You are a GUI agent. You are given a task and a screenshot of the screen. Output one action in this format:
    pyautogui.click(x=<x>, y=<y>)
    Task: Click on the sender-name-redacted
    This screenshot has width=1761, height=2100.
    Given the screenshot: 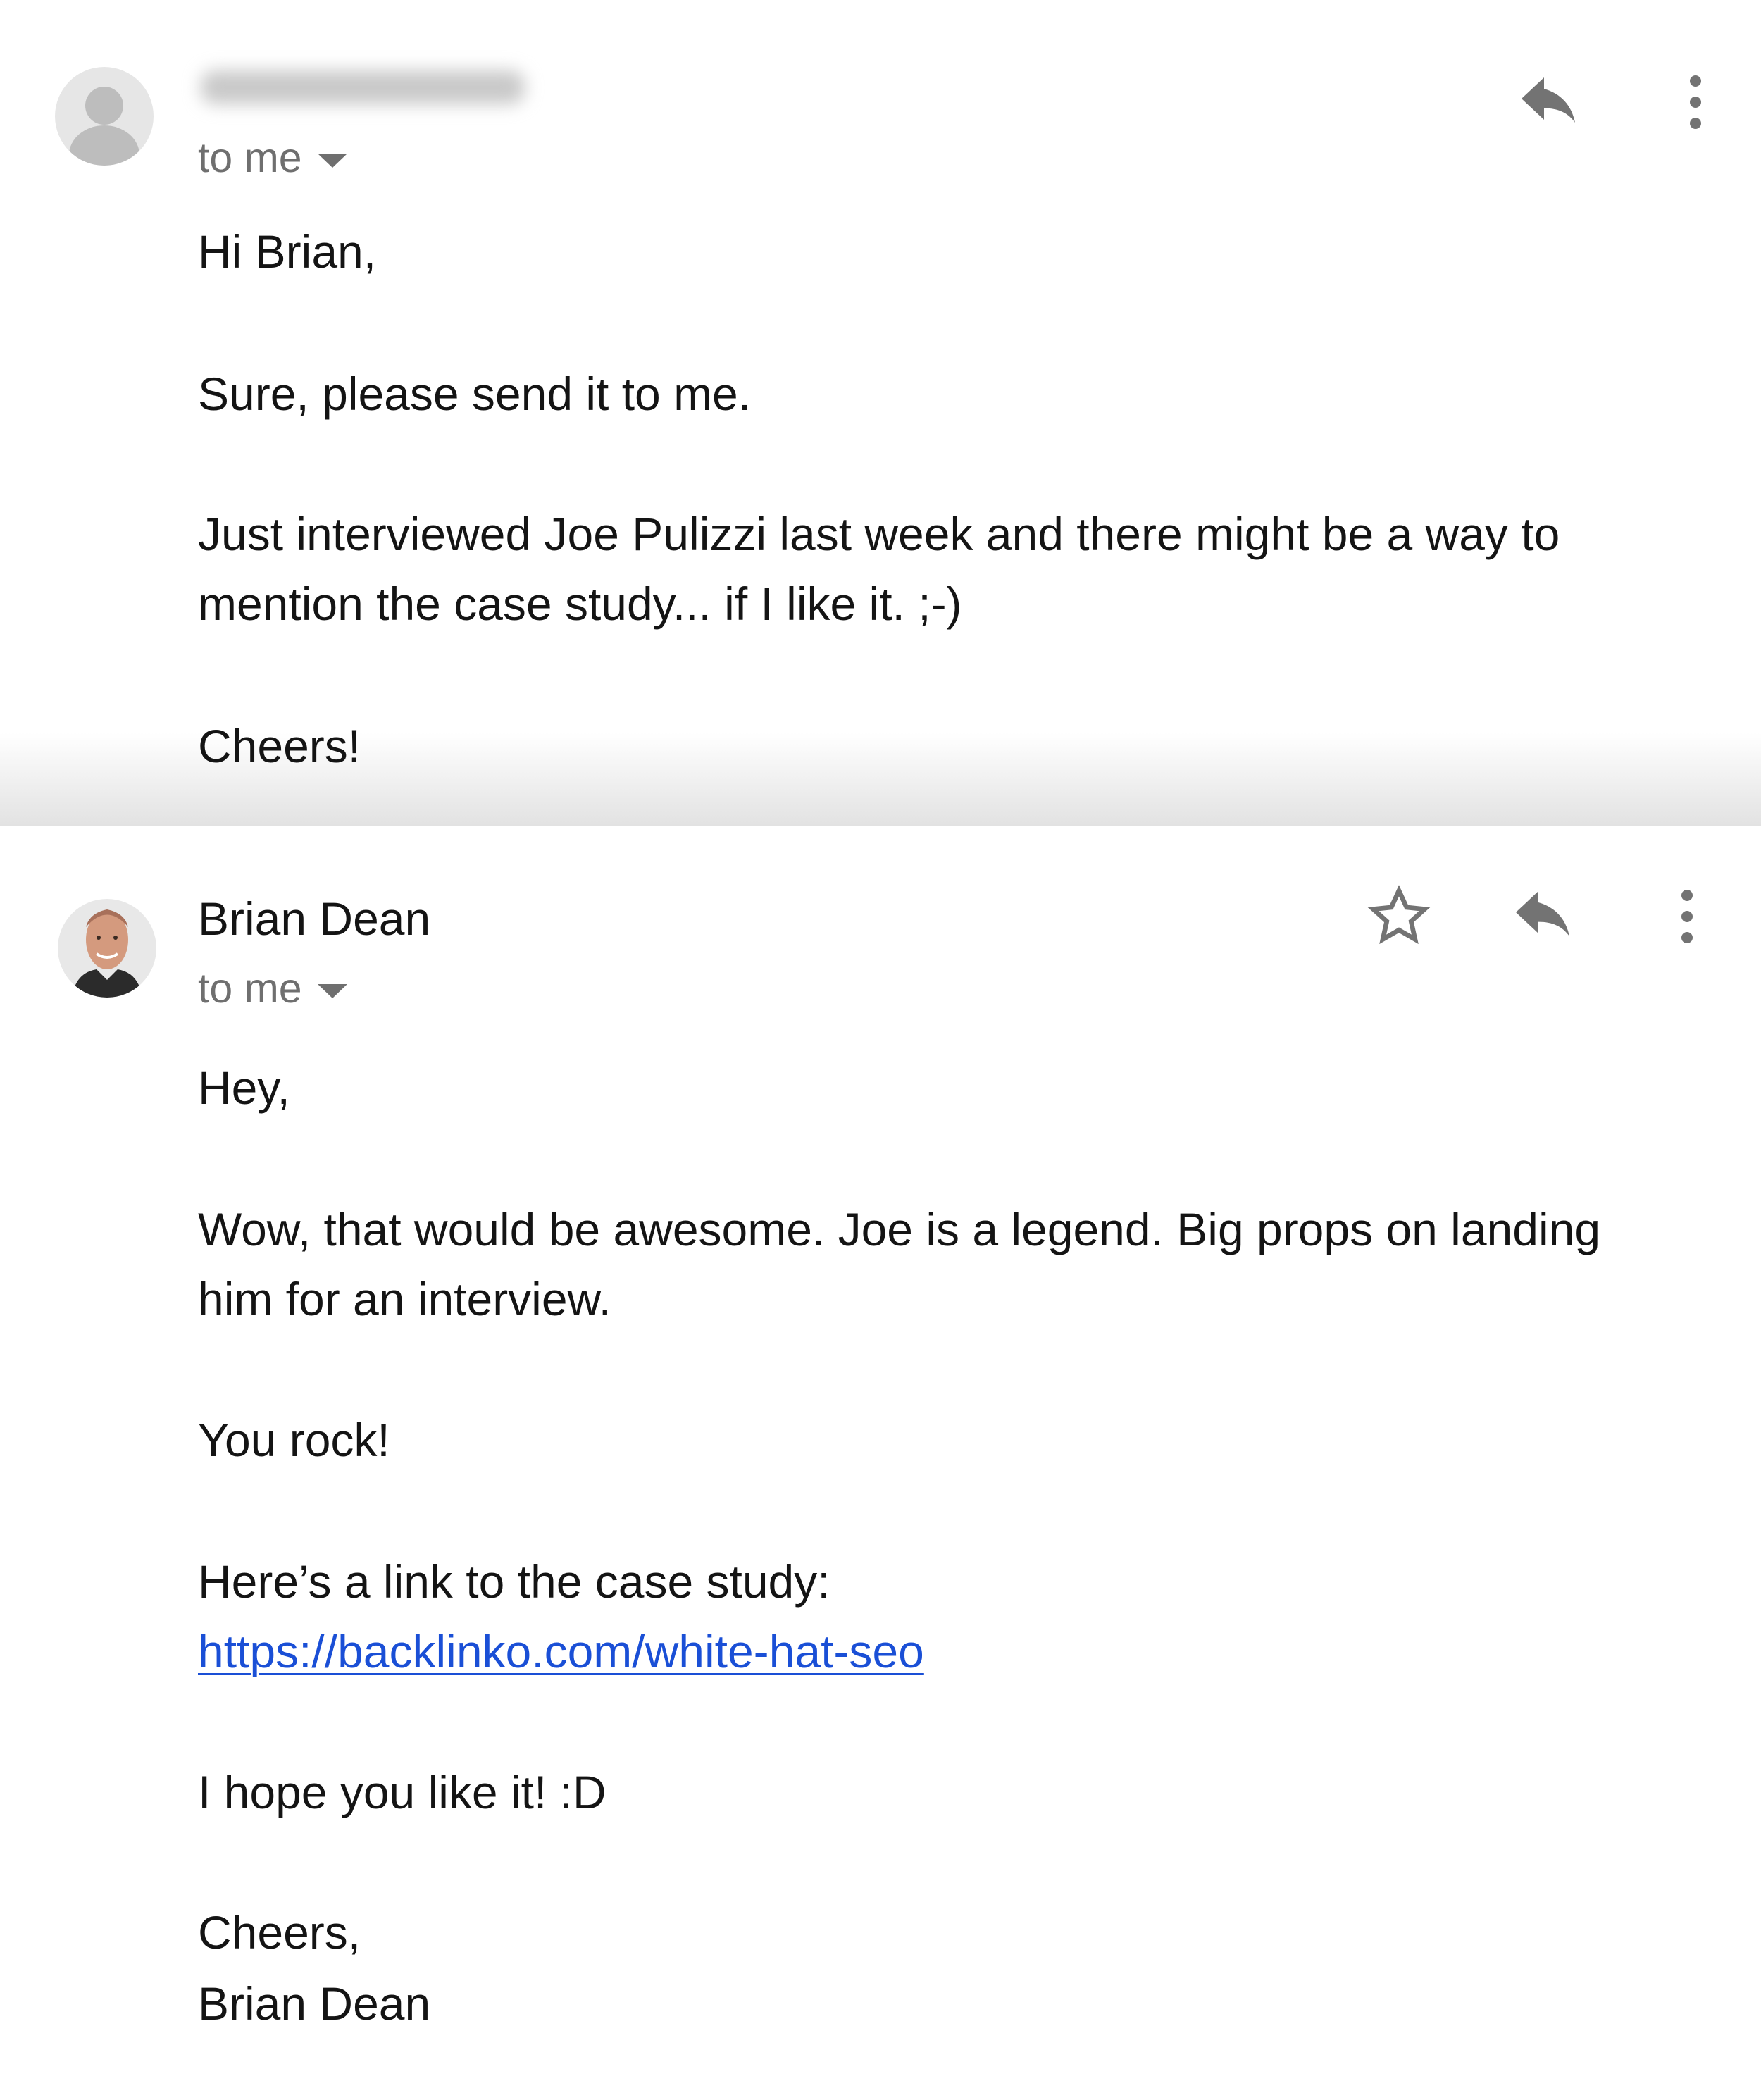 What is the action you would take?
    pyautogui.click(x=363, y=87)
    